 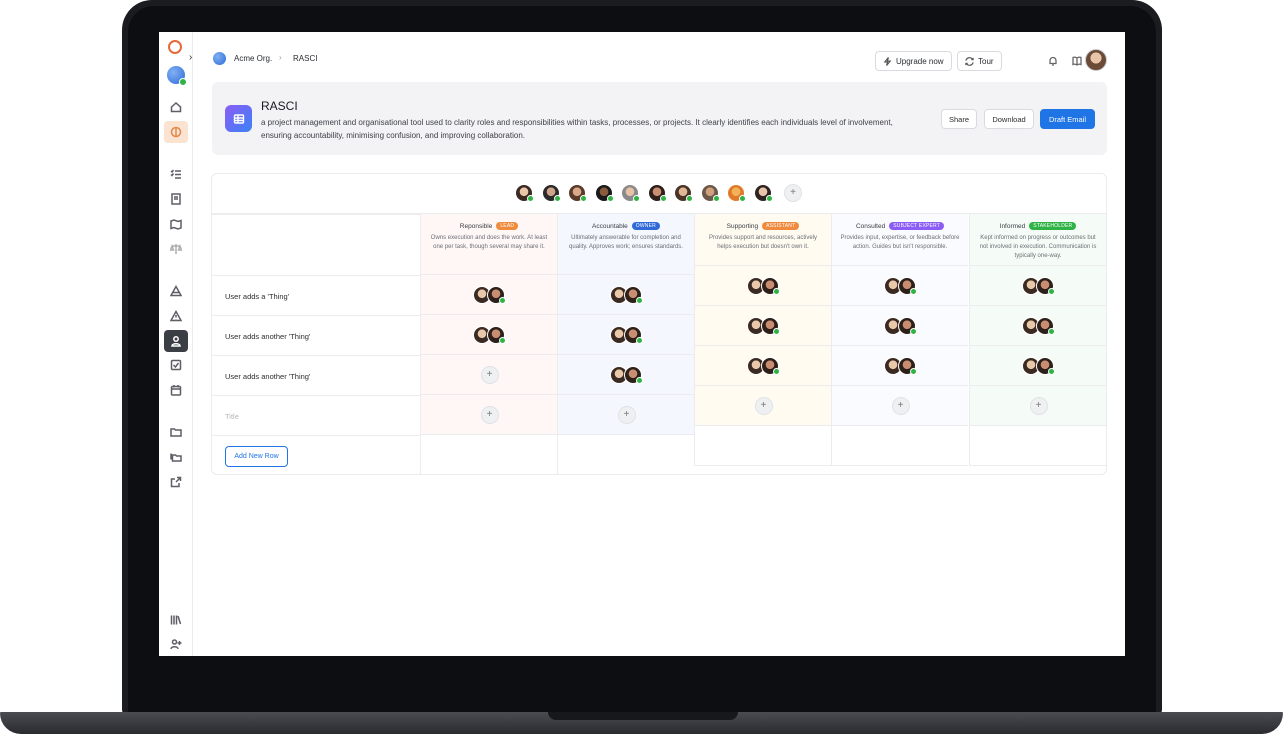 What do you see at coordinates (176, 224) in the screenshot?
I see `map-icon` at bounding box center [176, 224].